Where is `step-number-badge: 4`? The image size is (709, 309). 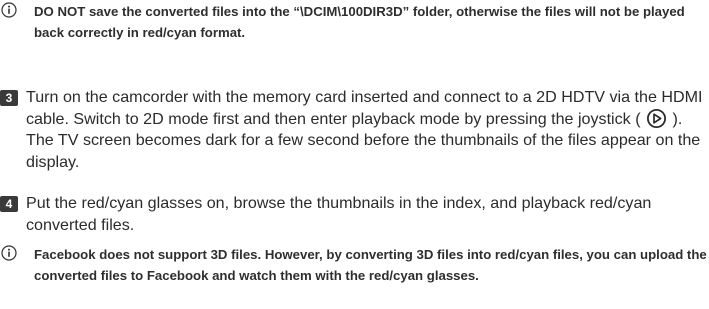
step-number-badge: 4 is located at coordinates (9, 204).